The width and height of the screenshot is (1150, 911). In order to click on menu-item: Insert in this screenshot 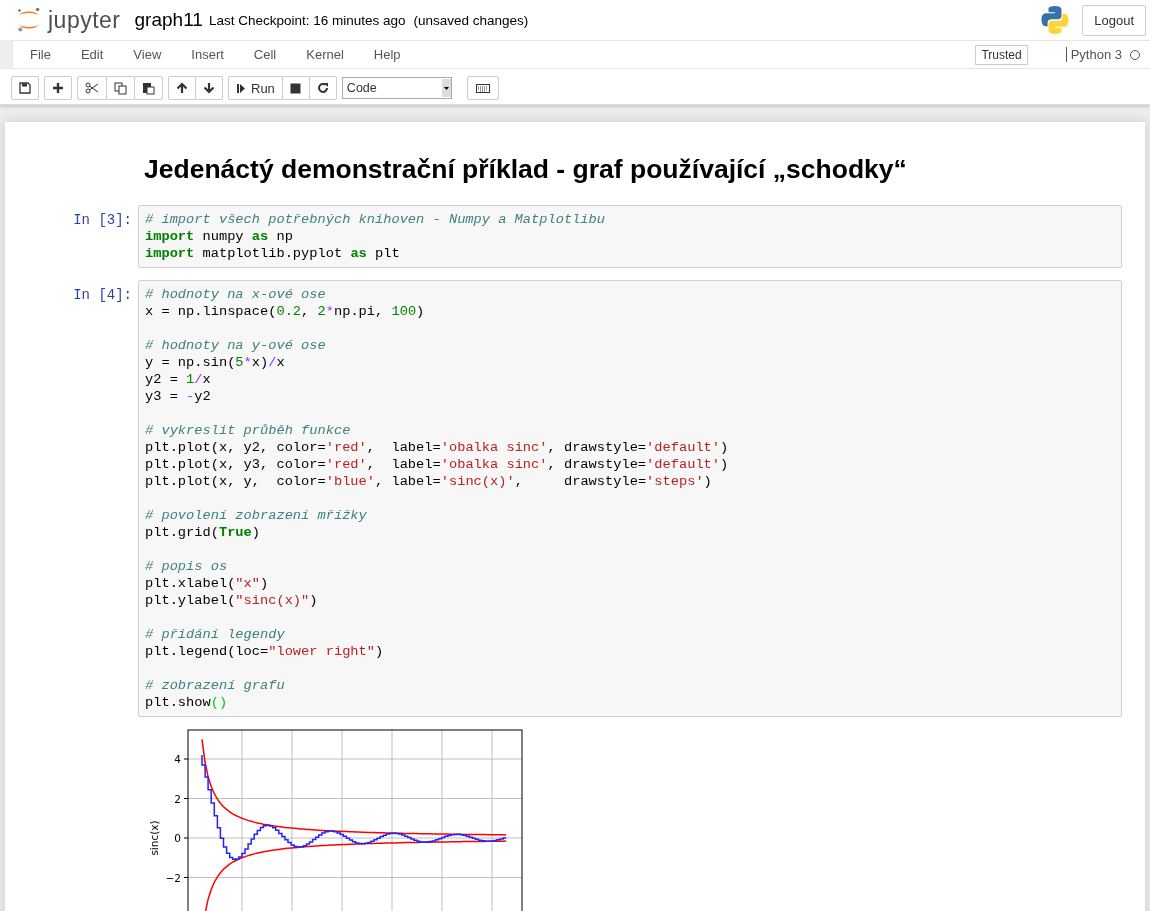, I will do `click(207, 55)`.